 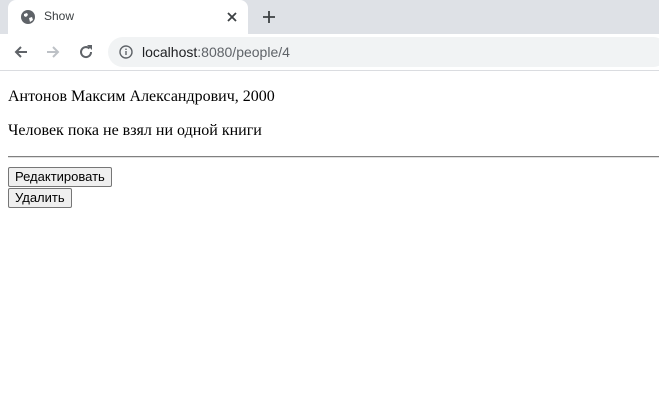 I want to click on edit-button: Редактировать, so click(x=60, y=177).